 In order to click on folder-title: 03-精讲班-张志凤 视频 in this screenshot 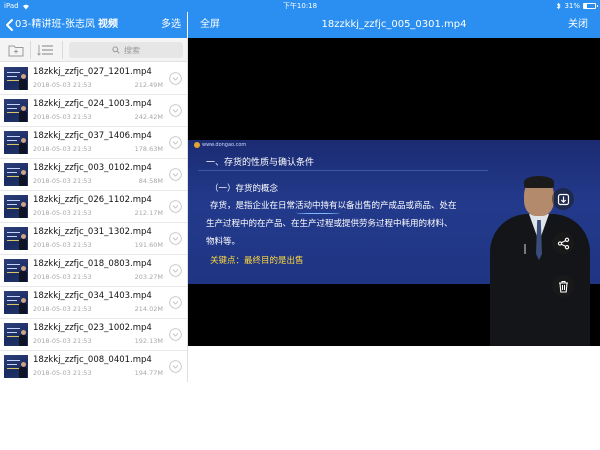, I will do `click(66, 25)`.